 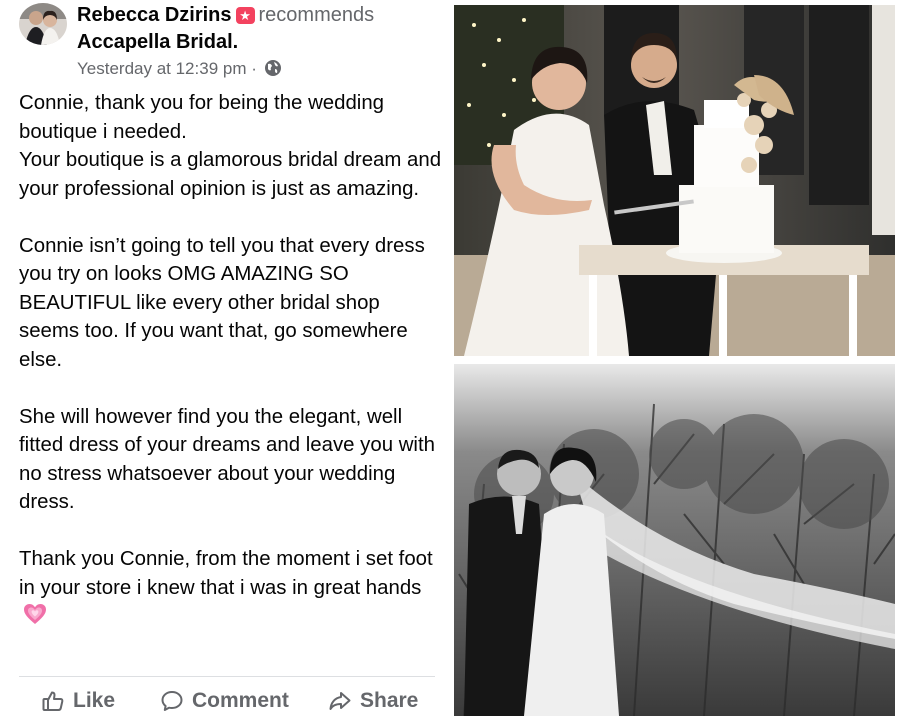 What do you see at coordinates (227, 676) in the screenshot?
I see `actions-divider` at bounding box center [227, 676].